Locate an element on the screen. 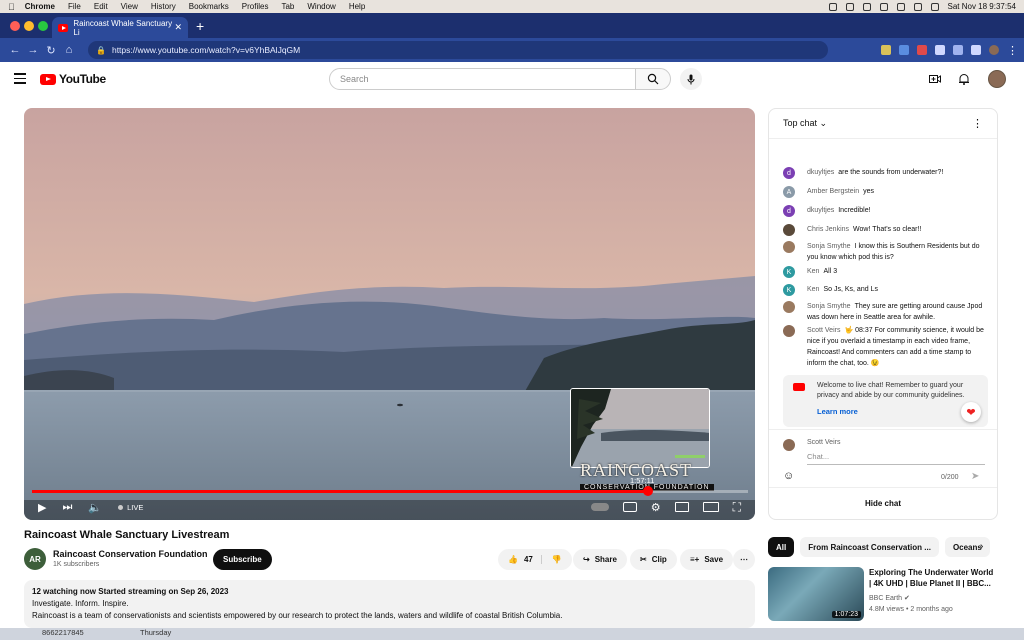 This screenshot has height=640, width=1024. voice-search-button is located at coordinates (691, 79).